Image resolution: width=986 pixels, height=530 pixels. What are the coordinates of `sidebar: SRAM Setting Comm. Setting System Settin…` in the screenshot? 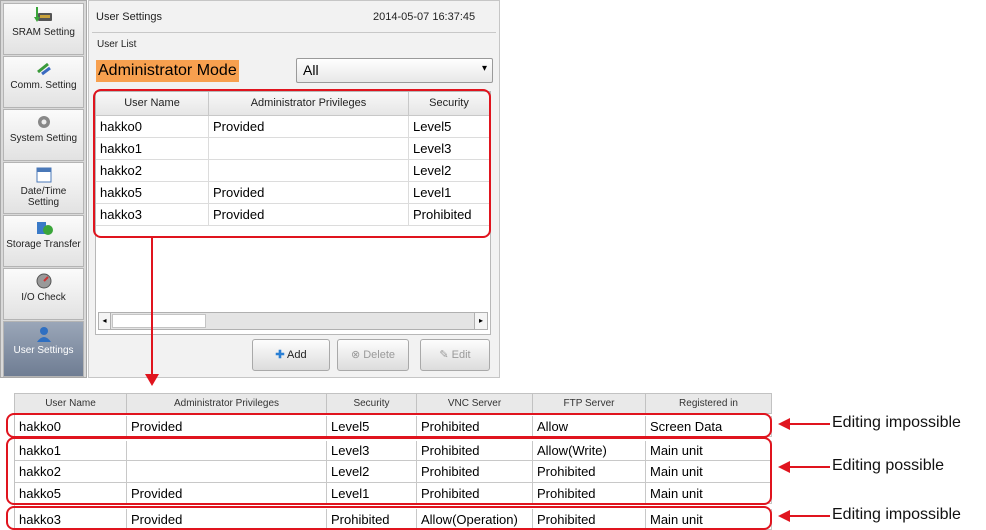 It's located at (43, 189).